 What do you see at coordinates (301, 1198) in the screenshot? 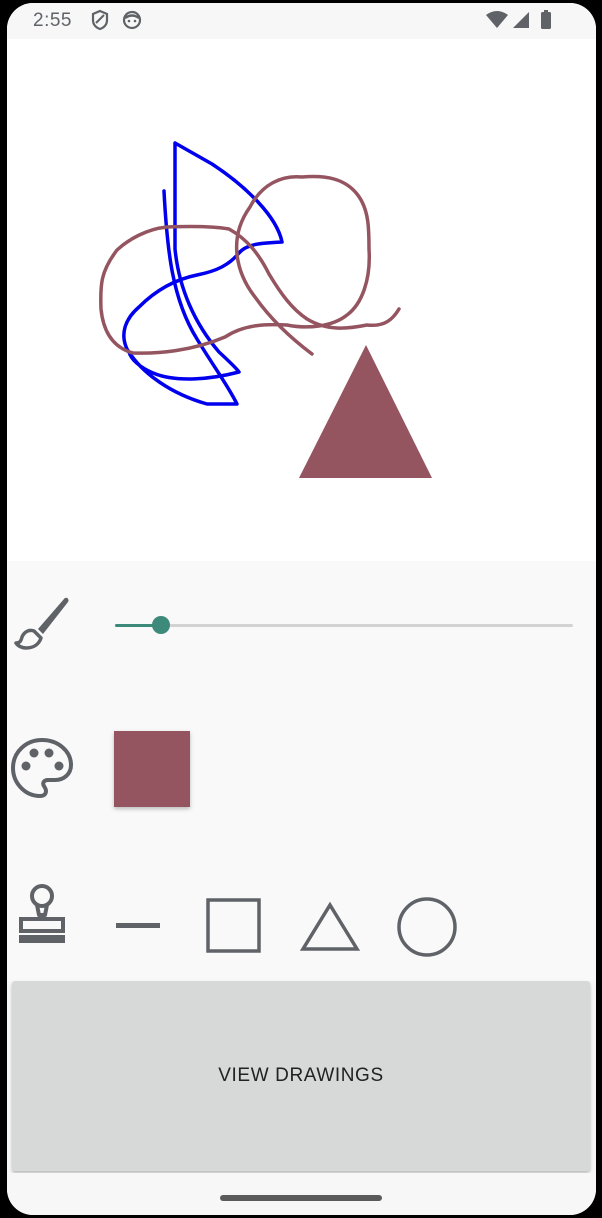
I see `home-handle` at bounding box center [301, 1198].